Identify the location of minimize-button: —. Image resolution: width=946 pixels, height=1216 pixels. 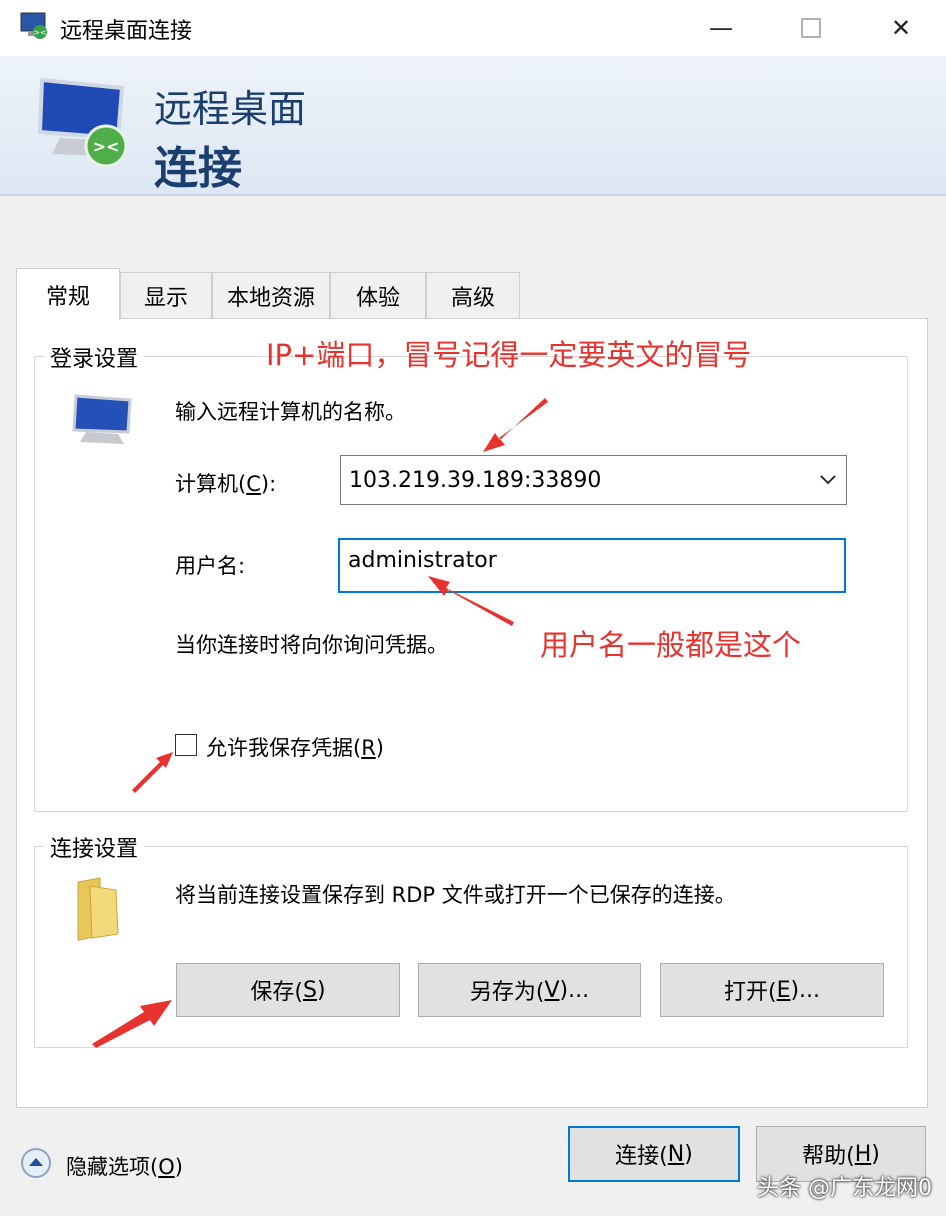
(721, 28).